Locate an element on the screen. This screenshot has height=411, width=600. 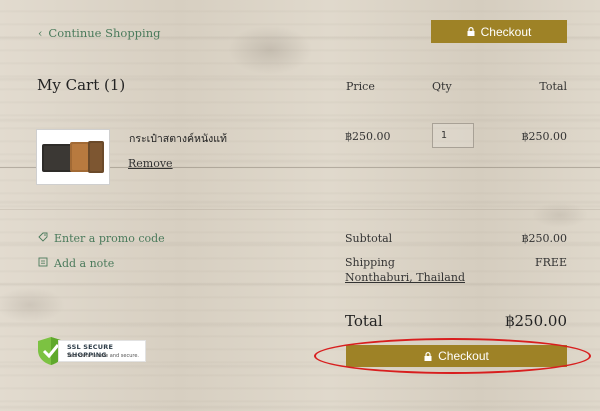
continue-shopping-label: Continue Shopping is located at coordinates (104, 33).